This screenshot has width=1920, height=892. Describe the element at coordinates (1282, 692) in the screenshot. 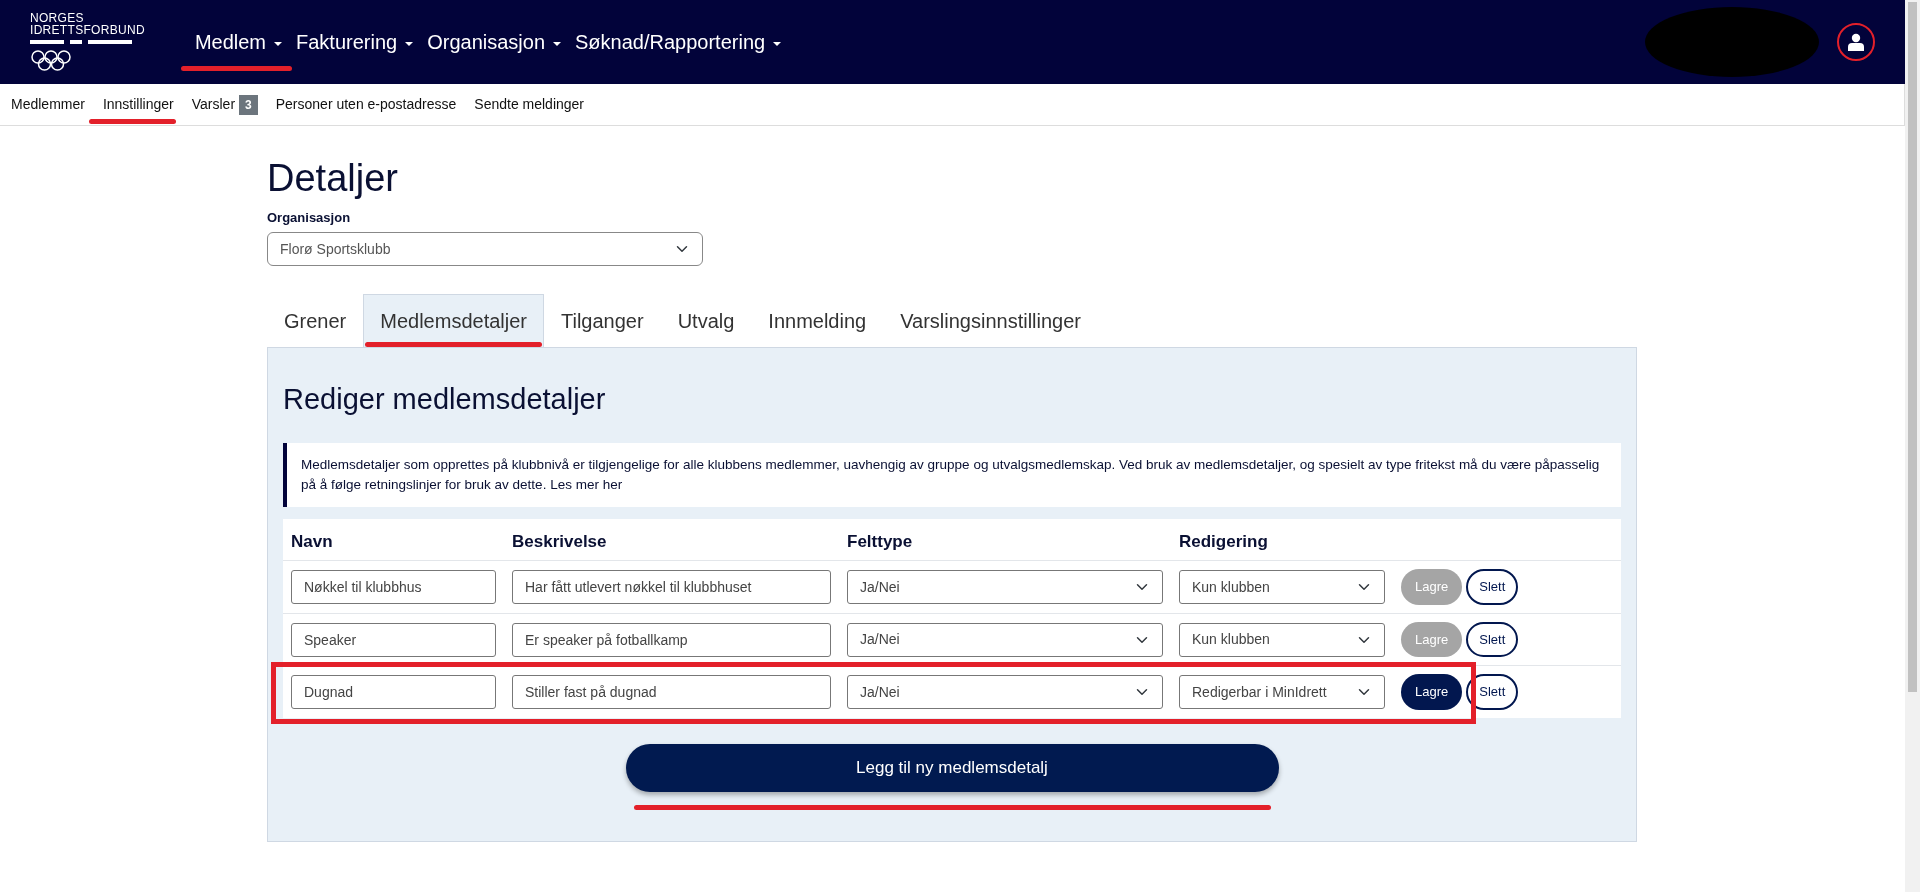

I see `editing-select: Redigerbar i MinIdrett` at that location.